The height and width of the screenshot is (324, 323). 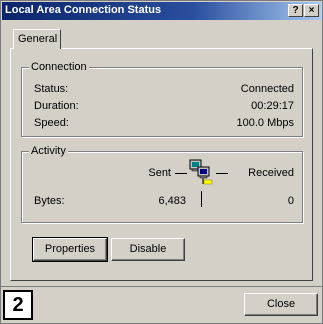 What do you see at coordinates (271, 173) in the screenshot?
I see `received-label: Received` at bounding box center [271, 173].